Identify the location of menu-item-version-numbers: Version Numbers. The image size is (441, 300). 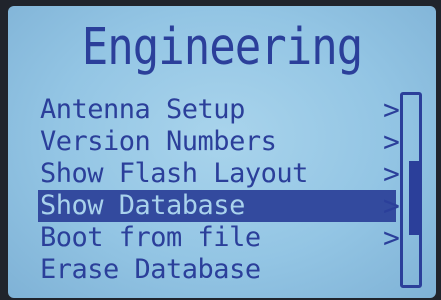
(217, 142).